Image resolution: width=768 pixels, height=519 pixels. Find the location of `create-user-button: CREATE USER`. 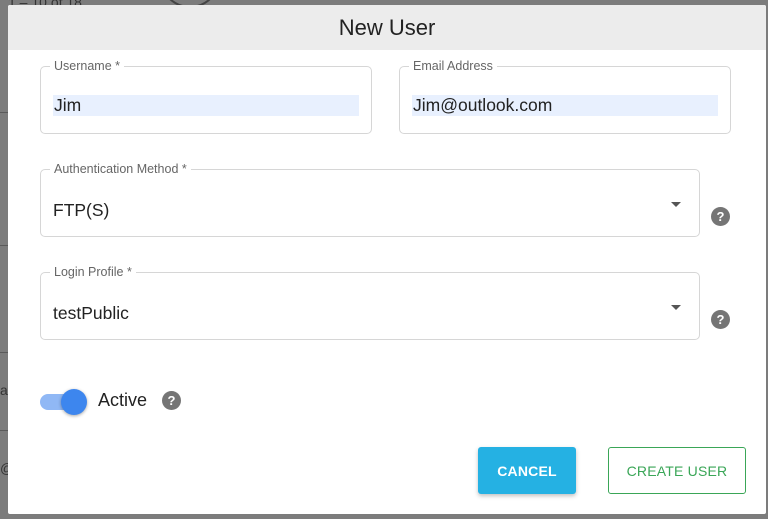

create-user-button: CREATE USER is located at coordinates (677, 470).